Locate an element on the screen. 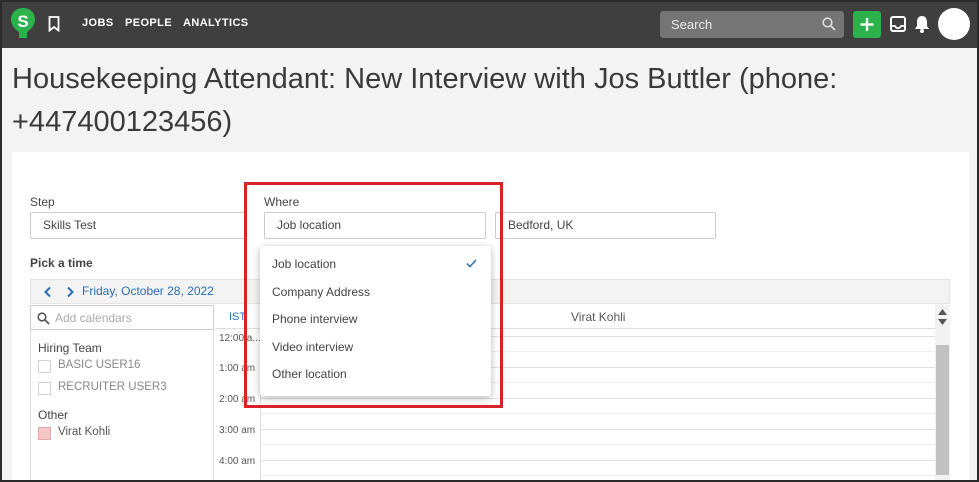 This screenshot has width=979, height=482. option-video-interview: Video interview is located at coordinates (312, 347).